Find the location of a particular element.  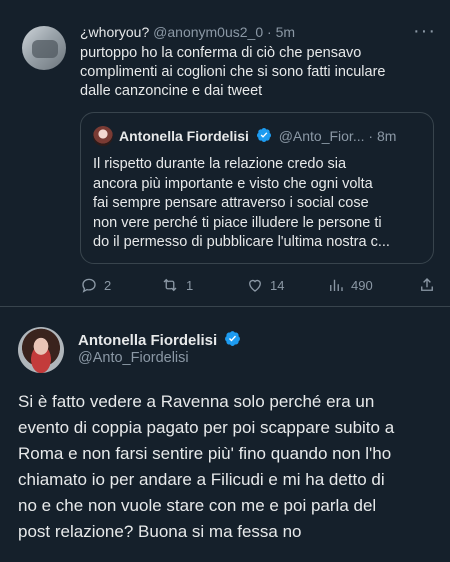

reply-icon is located at coordinates (89, 285).